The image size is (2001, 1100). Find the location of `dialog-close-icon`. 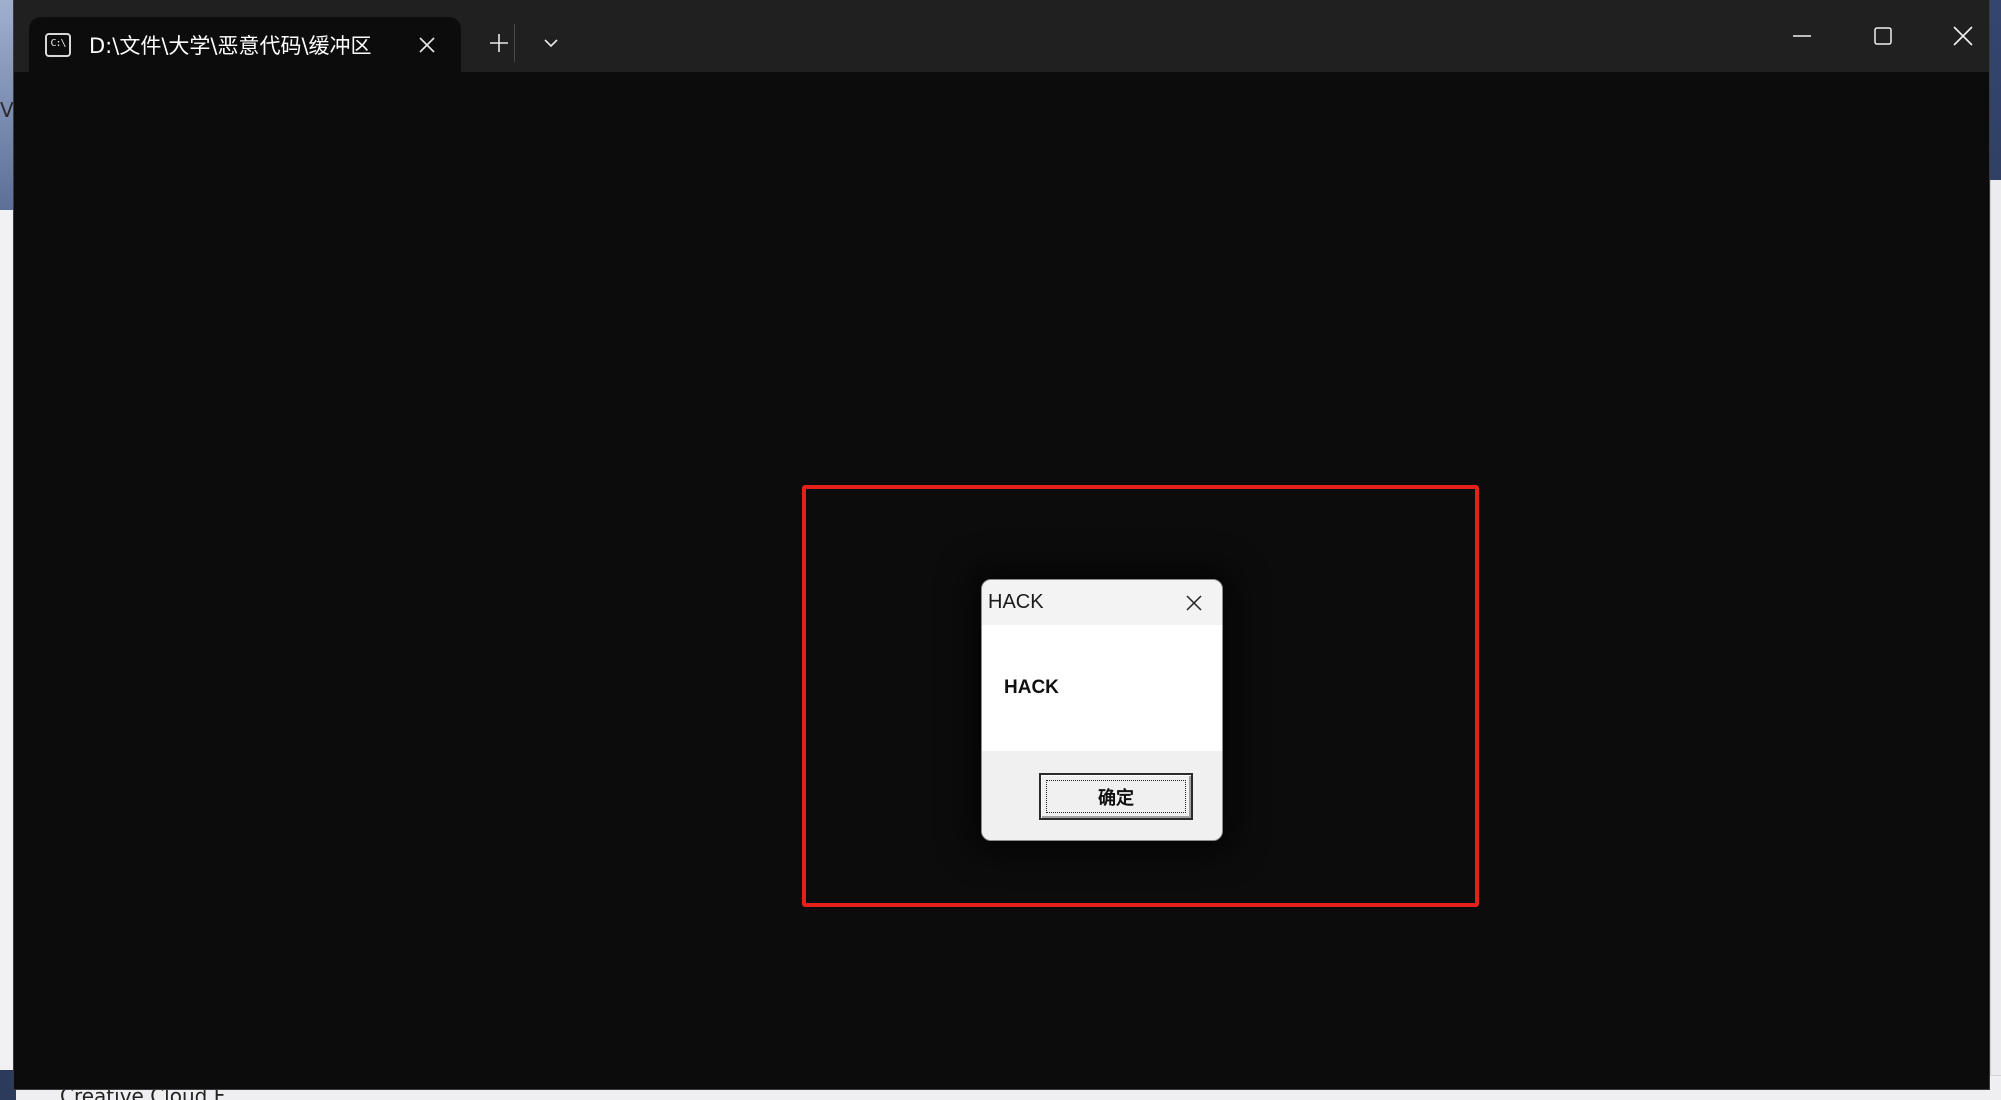

dialog-close-icon is located at coordinates (1194, 603).